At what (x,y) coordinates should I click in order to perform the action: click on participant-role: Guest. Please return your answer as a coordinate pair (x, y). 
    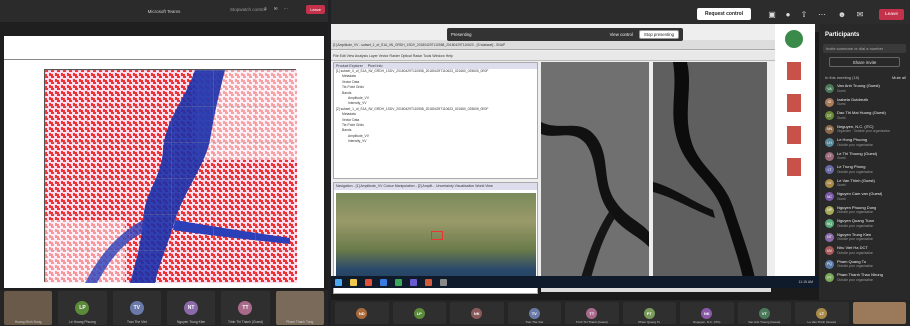
    Looking at the image, I should click on (841, 198).